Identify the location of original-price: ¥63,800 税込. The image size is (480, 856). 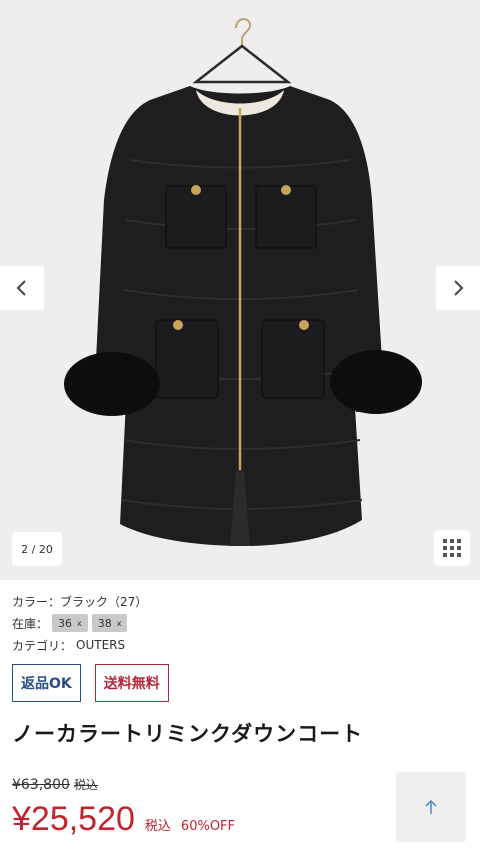
(55, 784).